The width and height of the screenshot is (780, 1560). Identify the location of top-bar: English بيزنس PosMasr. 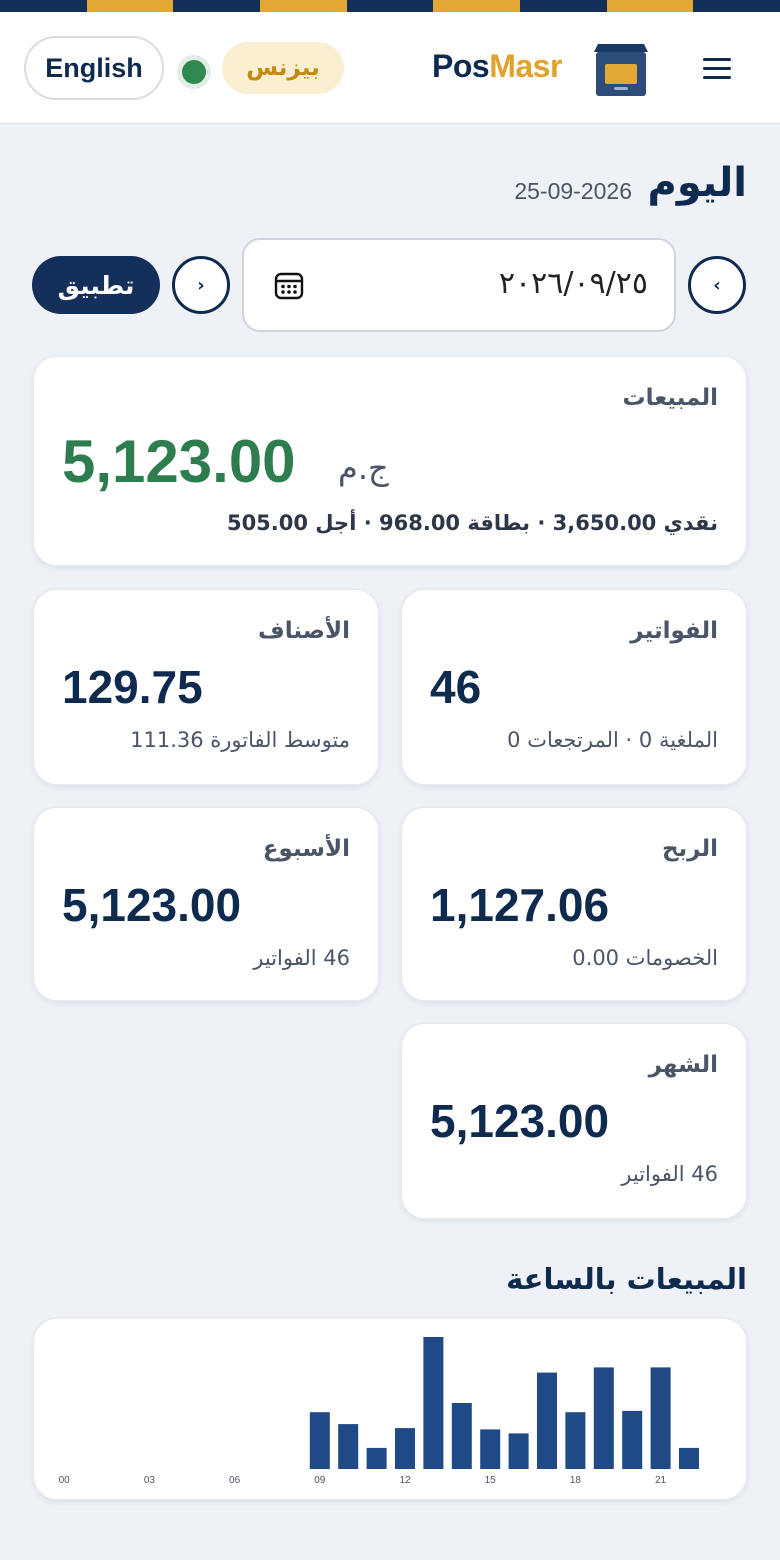
(390, 68).